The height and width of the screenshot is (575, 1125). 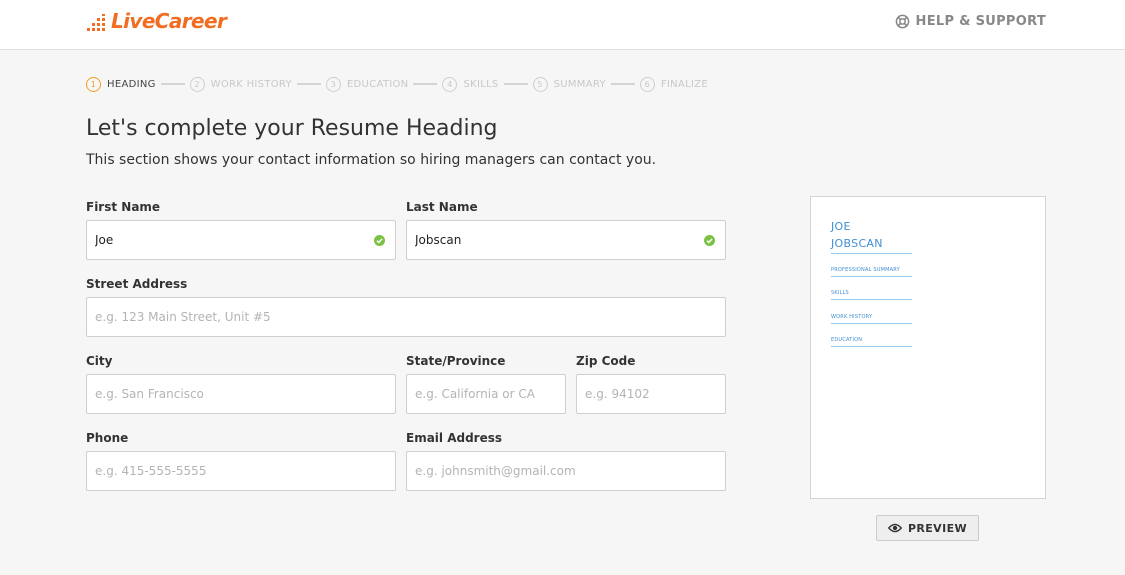 What do you see at coordinates (606, 361) in the screenshot?
I see `zip-code-label: Zip Code` at bounding box center [606, 361].